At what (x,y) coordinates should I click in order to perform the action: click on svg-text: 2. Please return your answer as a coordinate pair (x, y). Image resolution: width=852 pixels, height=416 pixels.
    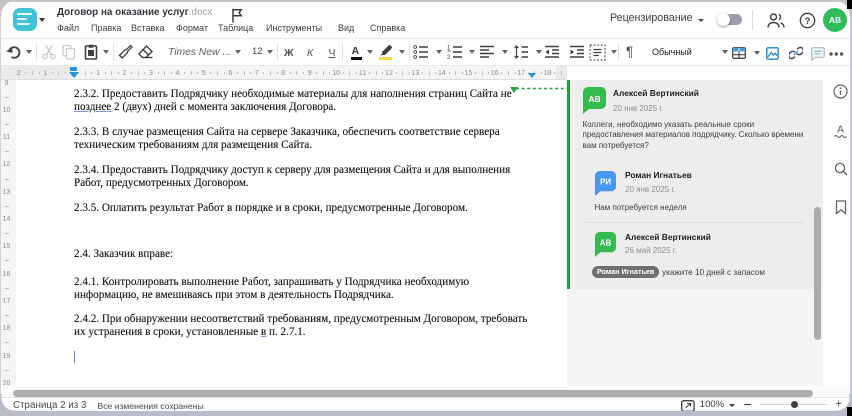
    Looking at the image, I should click on (449, 57).